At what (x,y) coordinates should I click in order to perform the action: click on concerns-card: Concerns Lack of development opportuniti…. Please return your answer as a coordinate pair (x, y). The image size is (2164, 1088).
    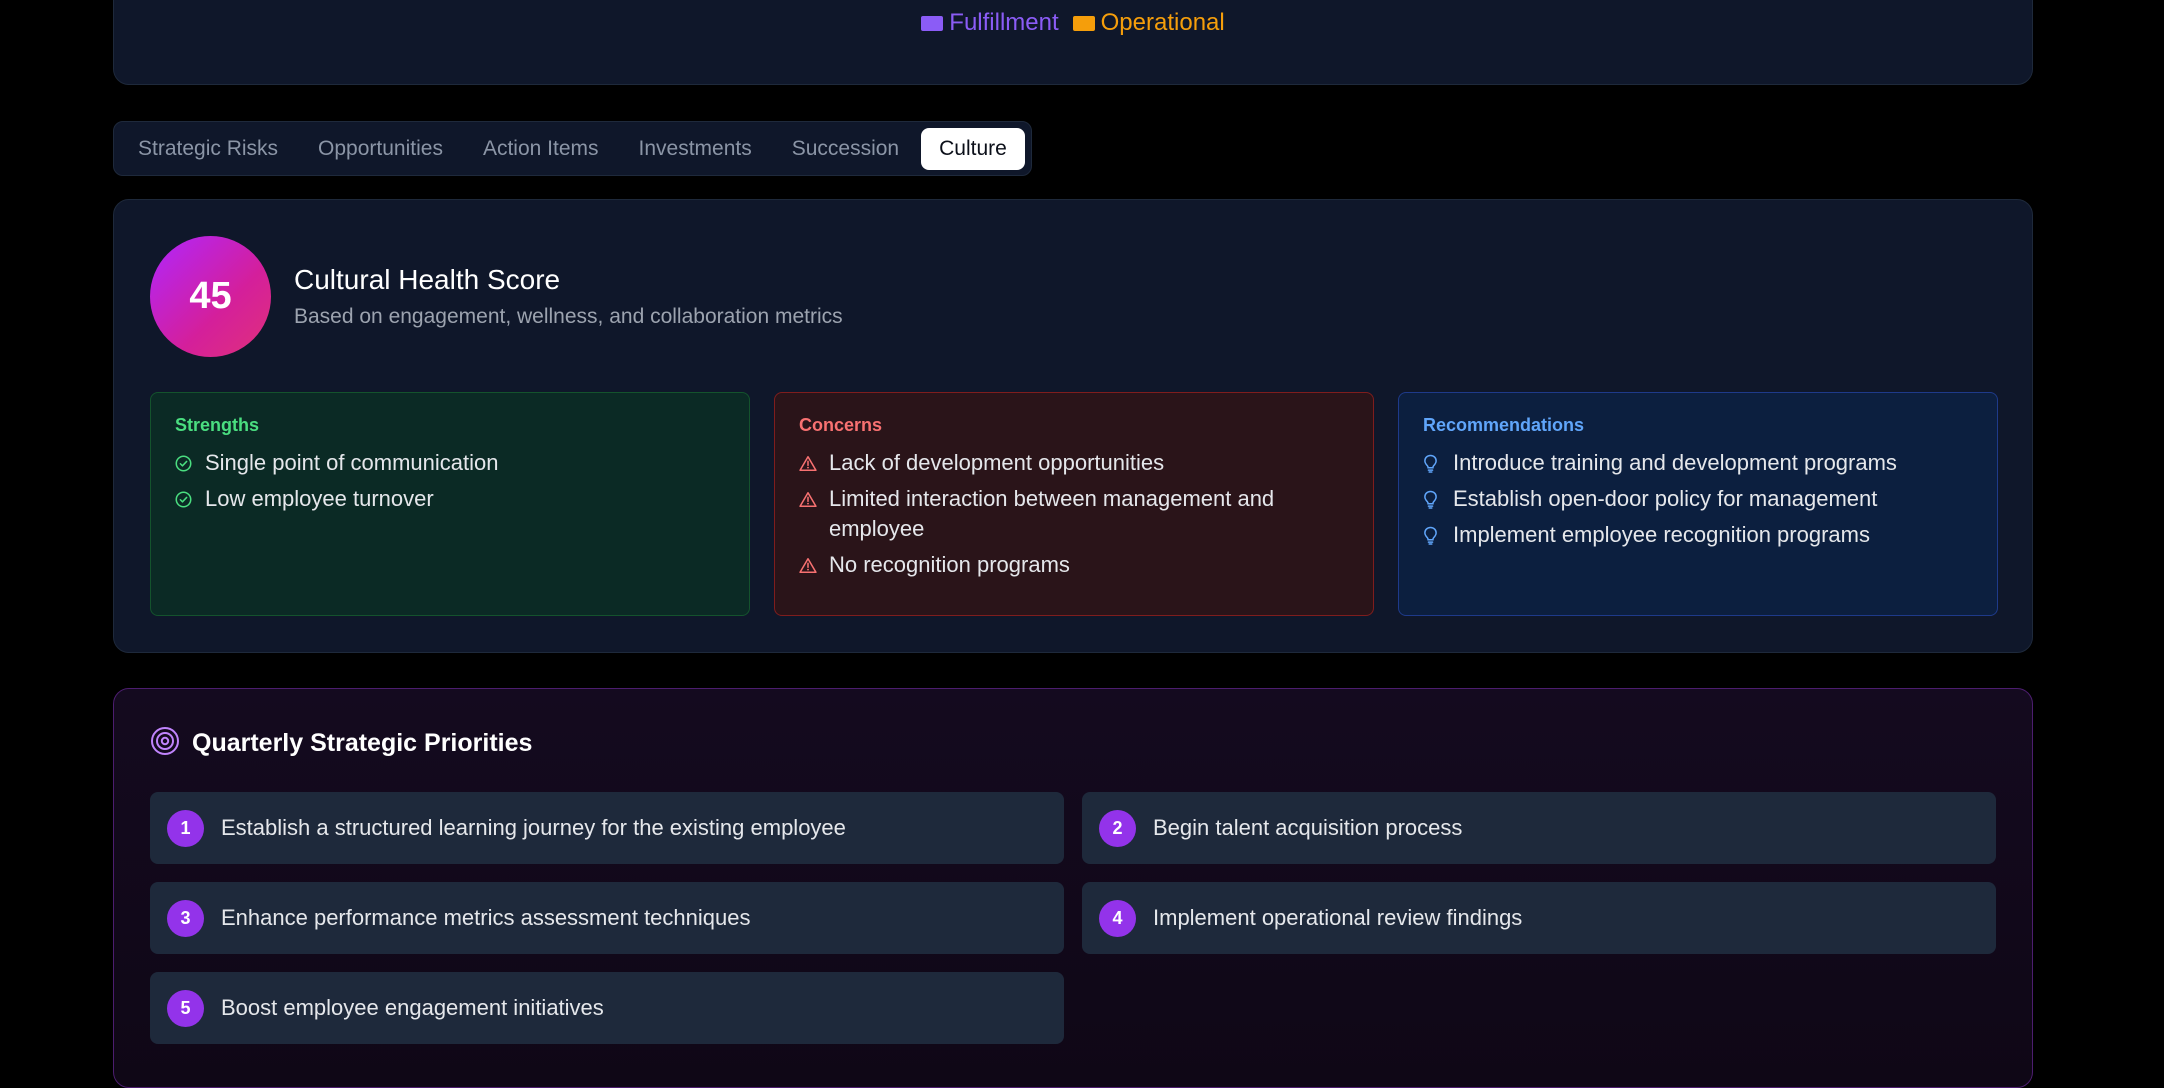
    Looking at the image, I should click on (1074, 504).